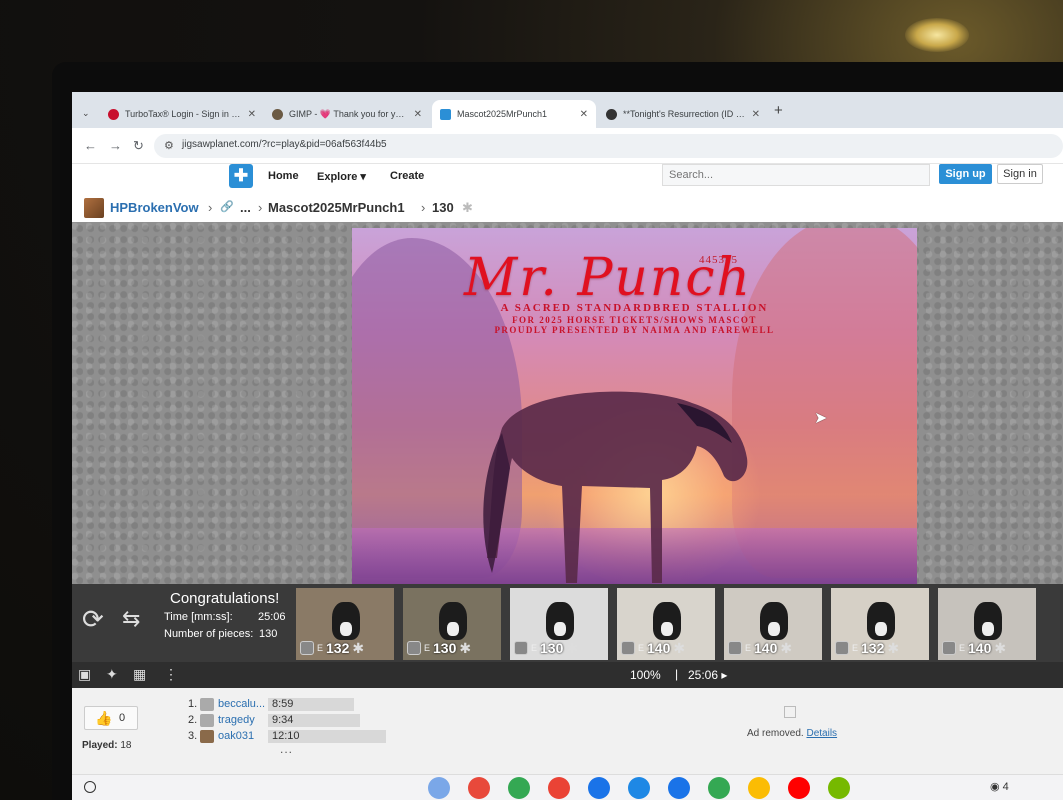 Image resolution: width=1063 pixels, height=800 pixels. I want to click on forward-icon: →, so click(115, 145).